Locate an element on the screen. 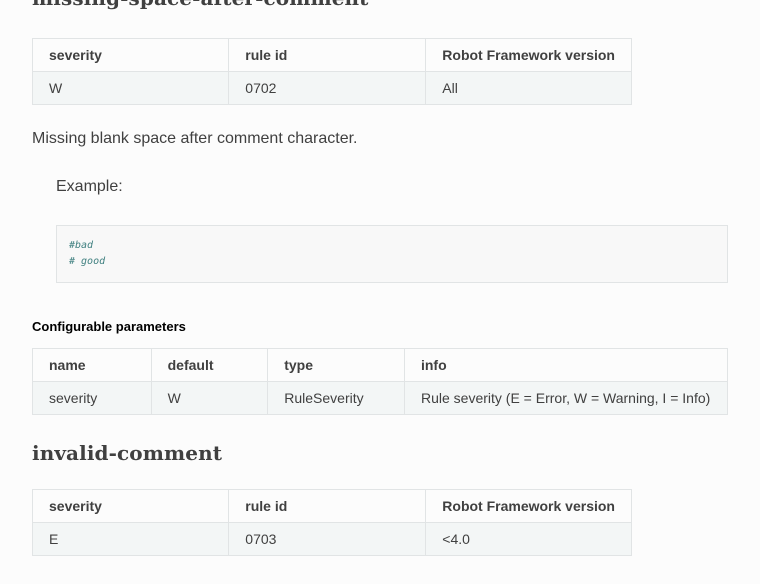 The image size is (760, 584). cell-rule-id: 0703 is located at coordinates (327, 539).